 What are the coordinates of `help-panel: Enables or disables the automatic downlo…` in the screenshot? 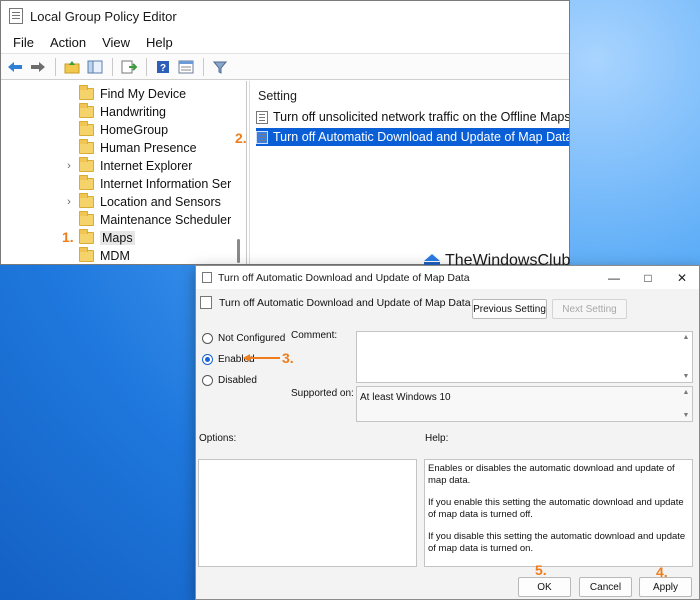 It's located at (558, 513).